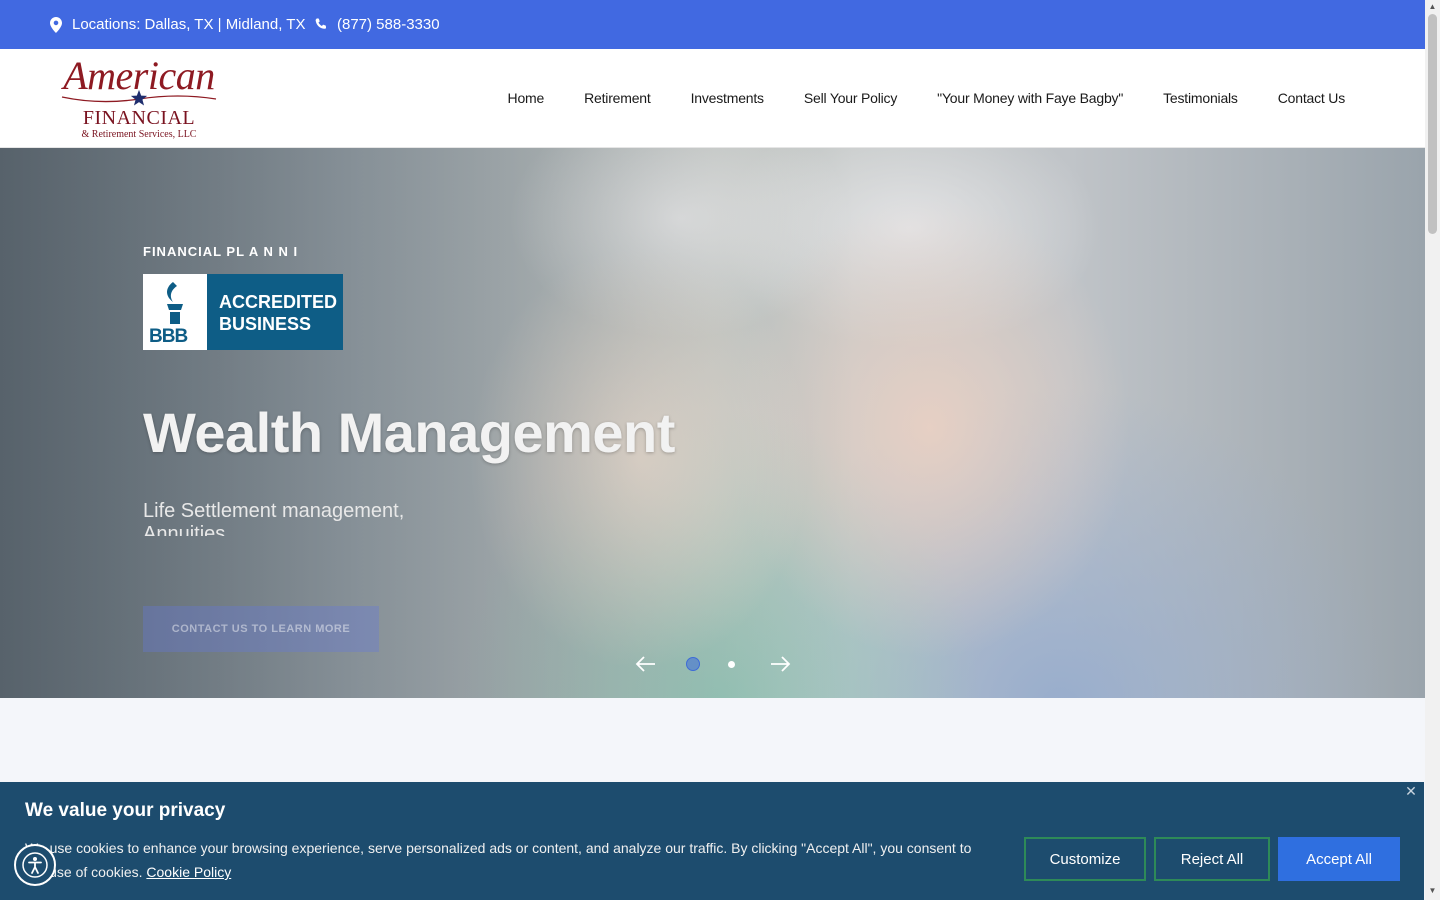 This screenshot has height=900, width=1440. What do you see at coordinates (409, 432) in the screenshot?
I see `hero-headline: Wealth Management` at bounding box center [409, 432].